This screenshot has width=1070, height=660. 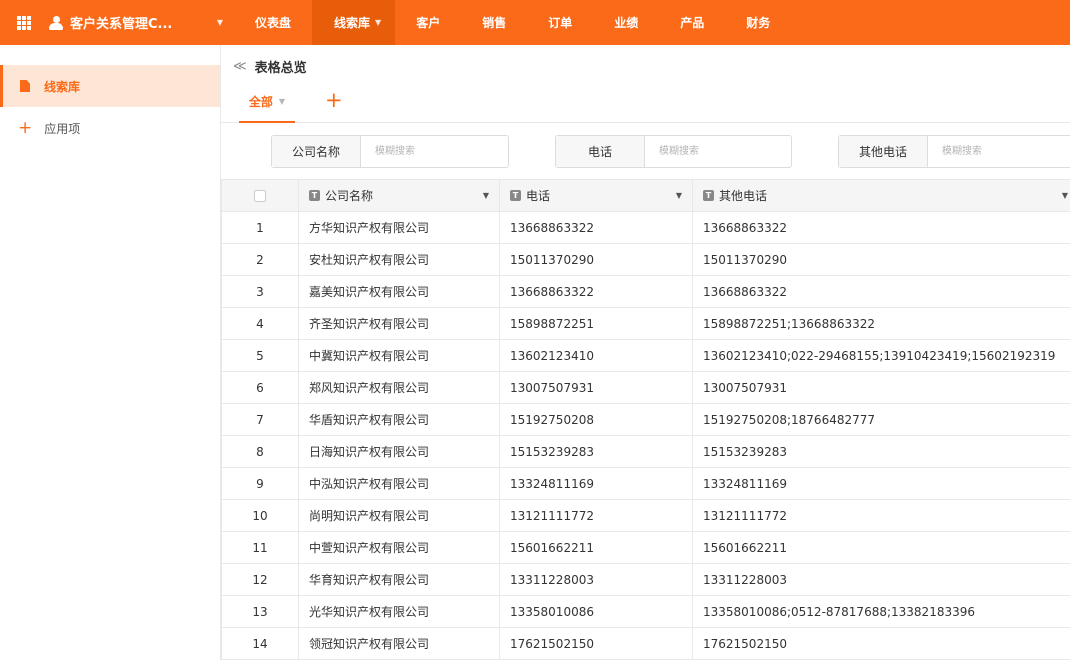 I want to click on phone-cell: 13602123410, so click(x=596, y=355).